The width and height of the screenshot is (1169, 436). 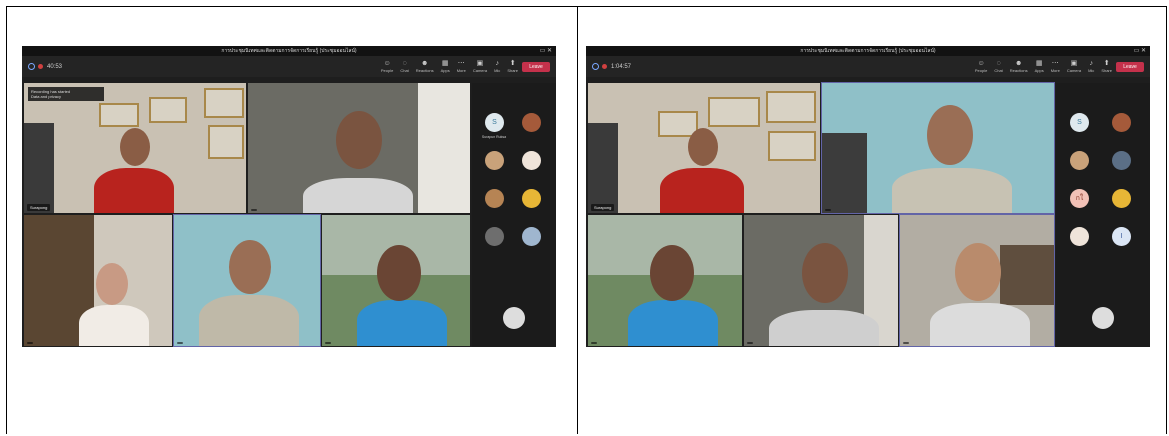 I want to click on participant-sidebar: S Surapun Ruksa, so click(x=514, y=215).